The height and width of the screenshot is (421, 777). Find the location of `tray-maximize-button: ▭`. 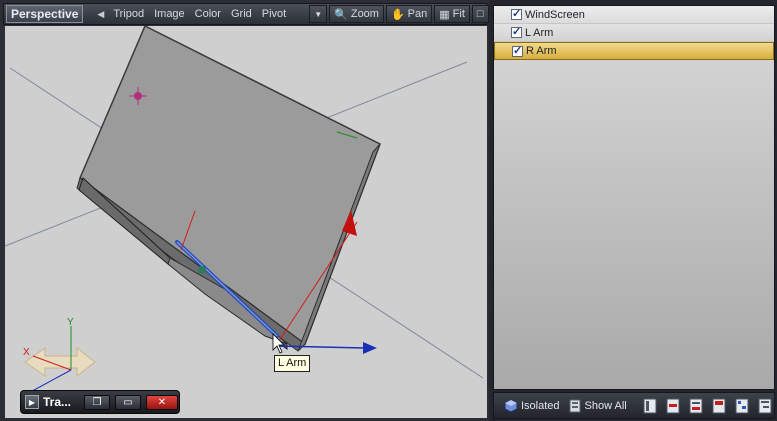

tray-maximize-button: ▭ is located at coordinates (128, 402).